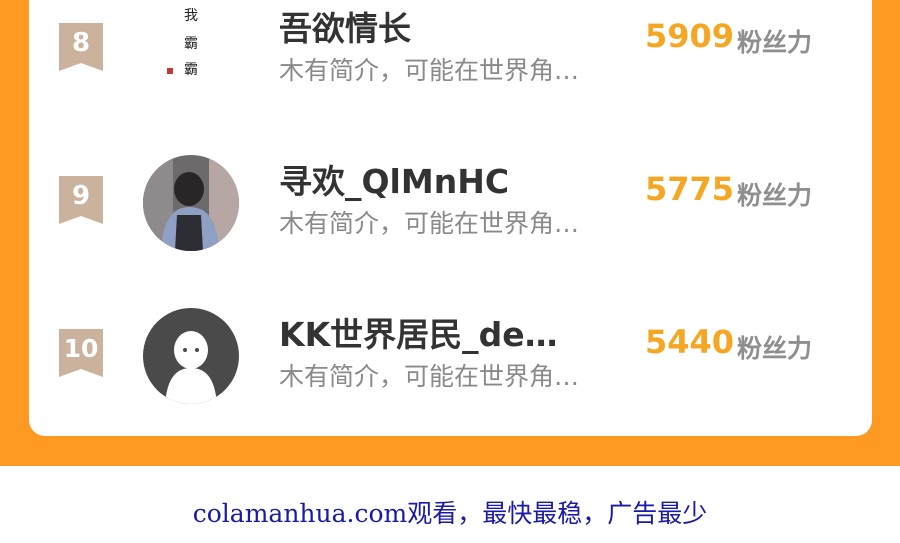 This screenshot has height=543, width=900. I want to click on fans-count: 5909, so click(690, 36).